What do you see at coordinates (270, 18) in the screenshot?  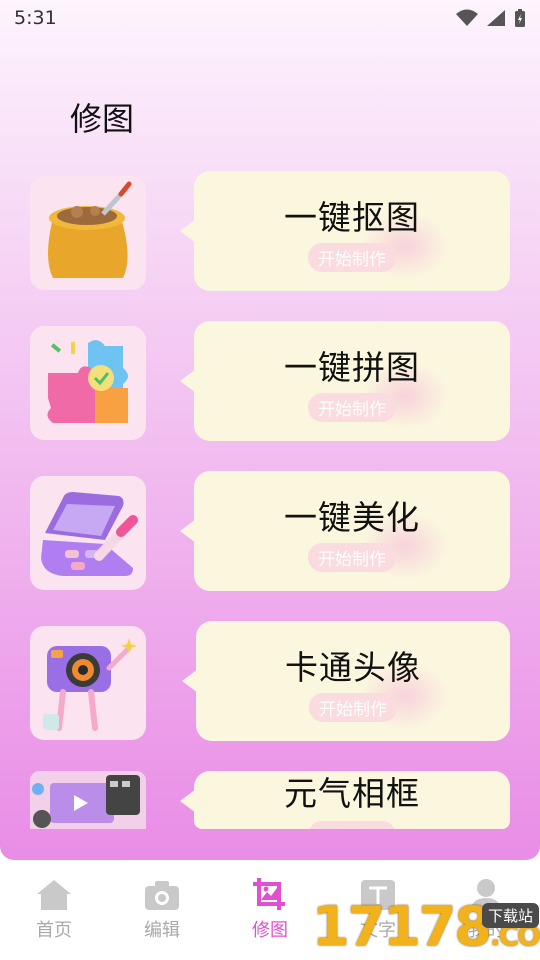 I see `status-bar: 5:31` at bounding box center [270, 18].